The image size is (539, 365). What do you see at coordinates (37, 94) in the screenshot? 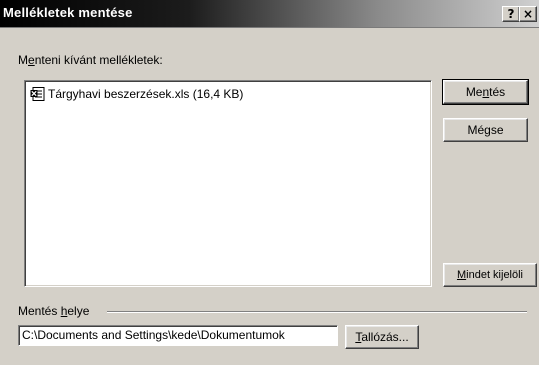
I see `excel-file-icon` at bounding box center [37, 94].